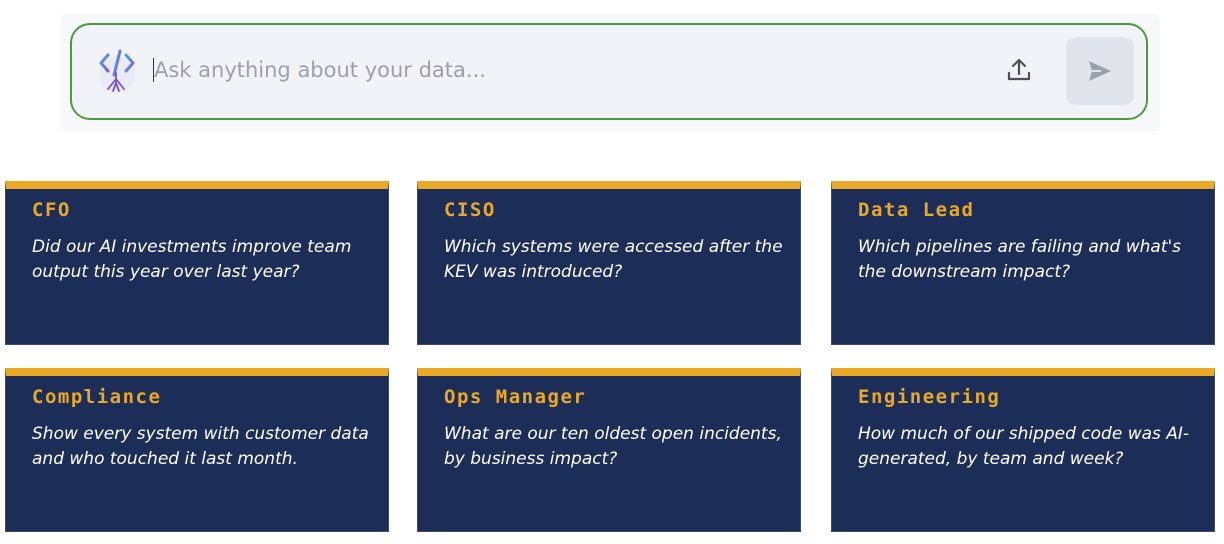 This screenshot has height=544, width=1224. I want to click on send-button, so click(1100, 71).